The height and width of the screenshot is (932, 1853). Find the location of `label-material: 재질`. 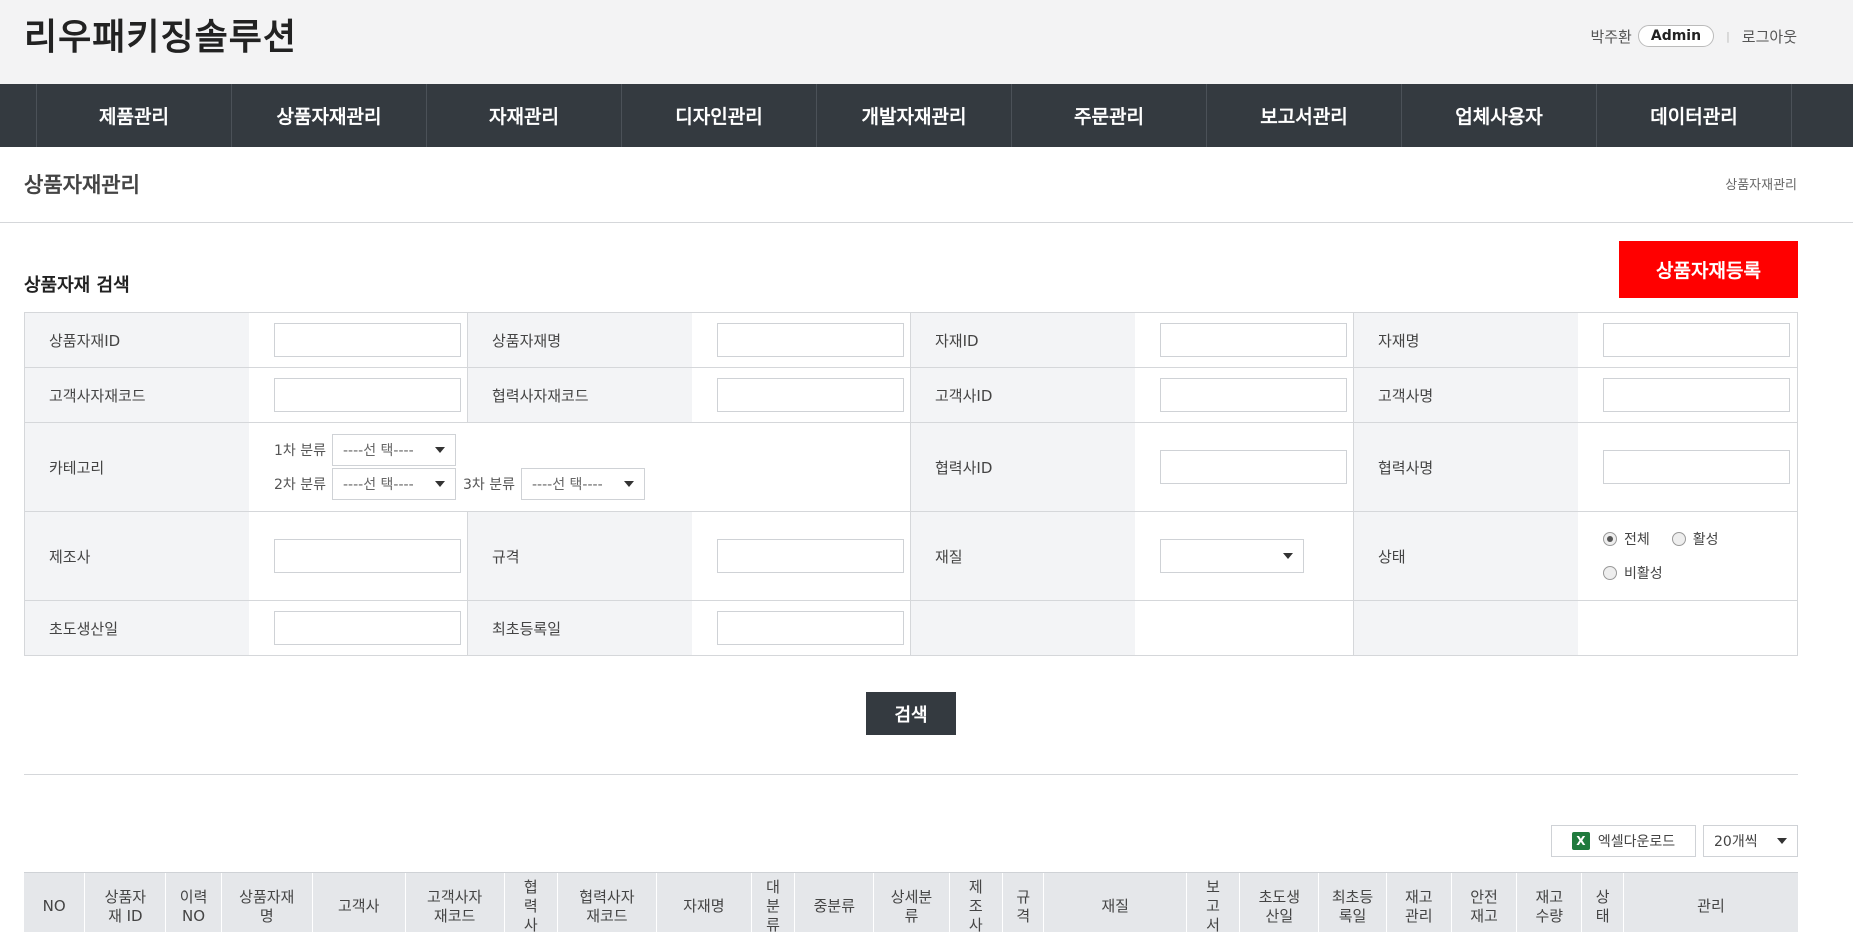

label-material: 재질 is located at coordinates (1023, 556).